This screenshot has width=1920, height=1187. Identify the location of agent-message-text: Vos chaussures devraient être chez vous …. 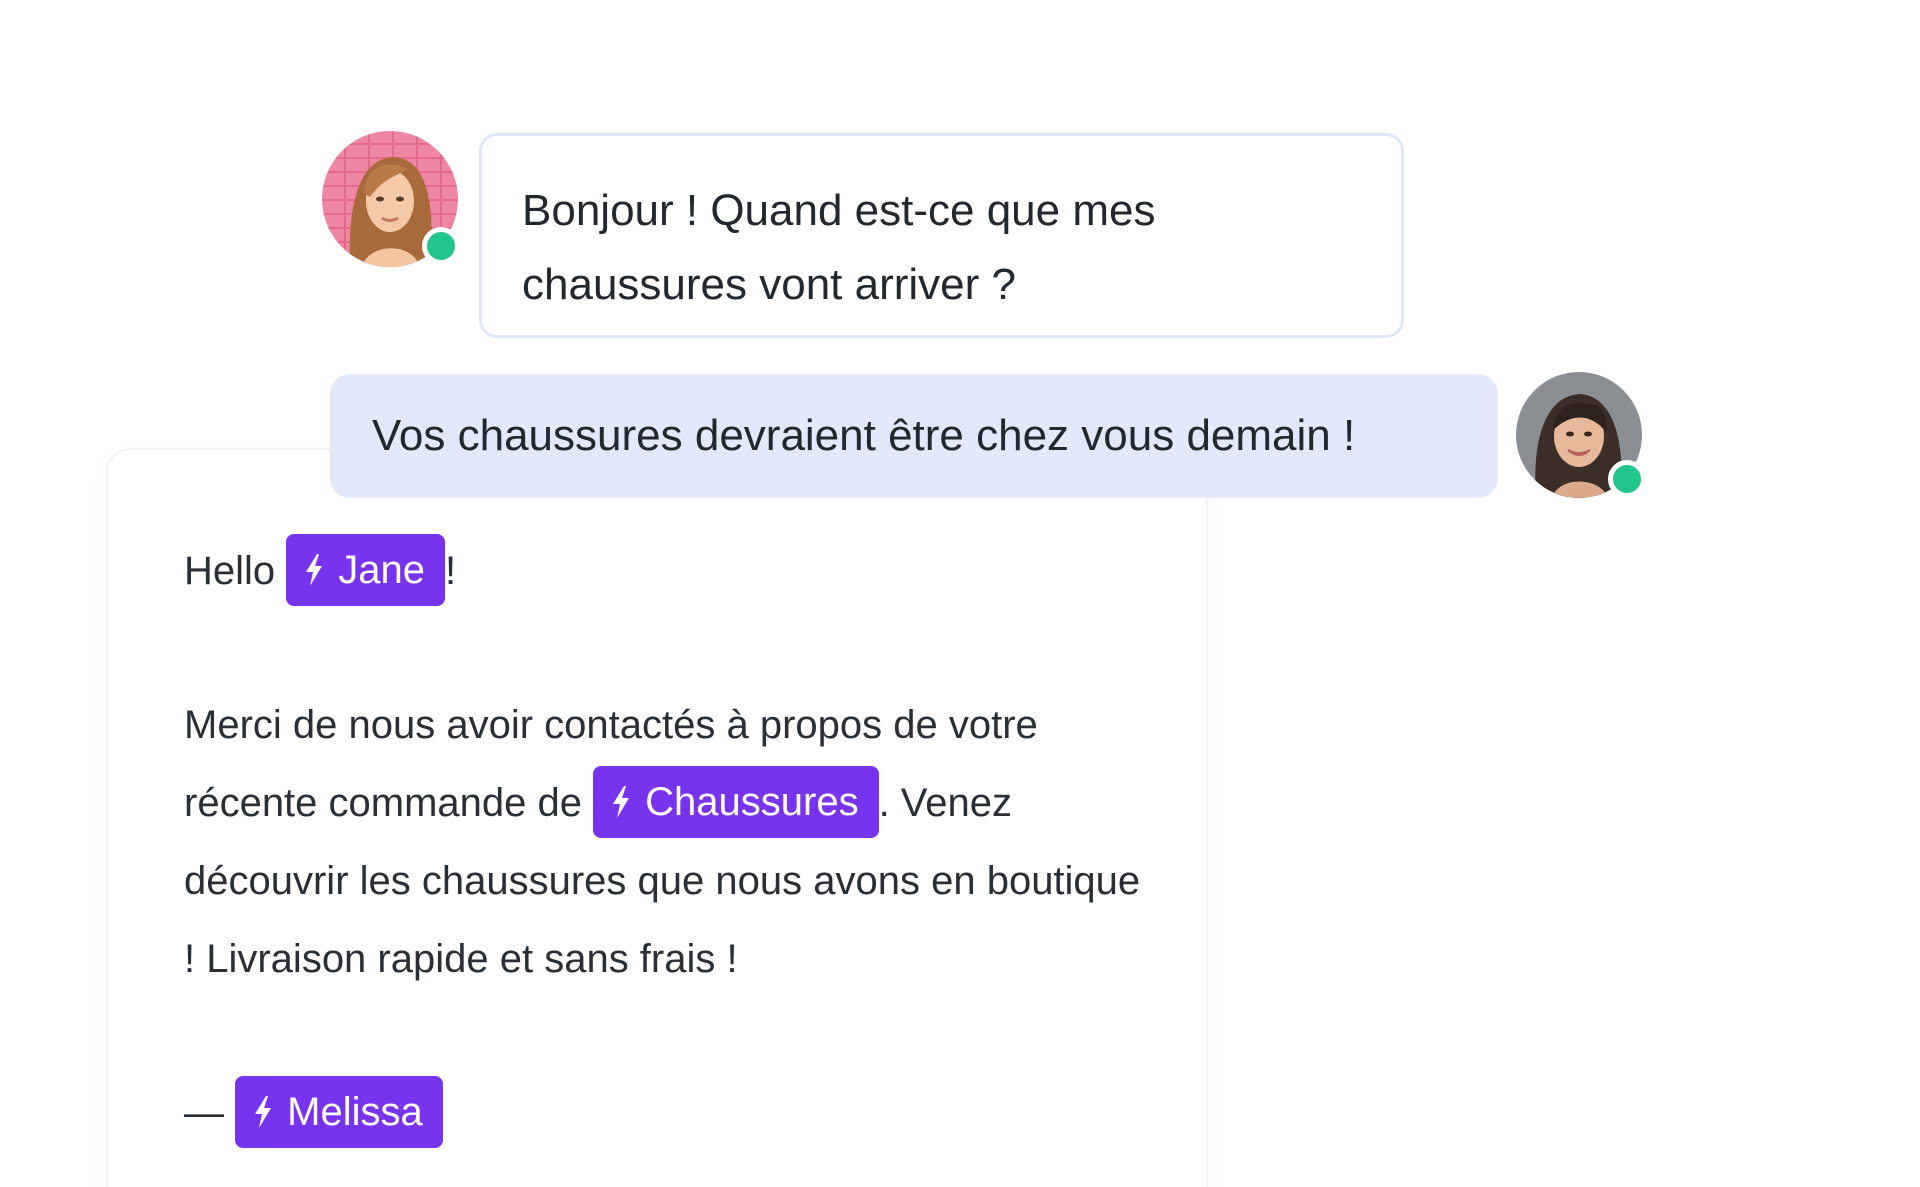
(864, 435).